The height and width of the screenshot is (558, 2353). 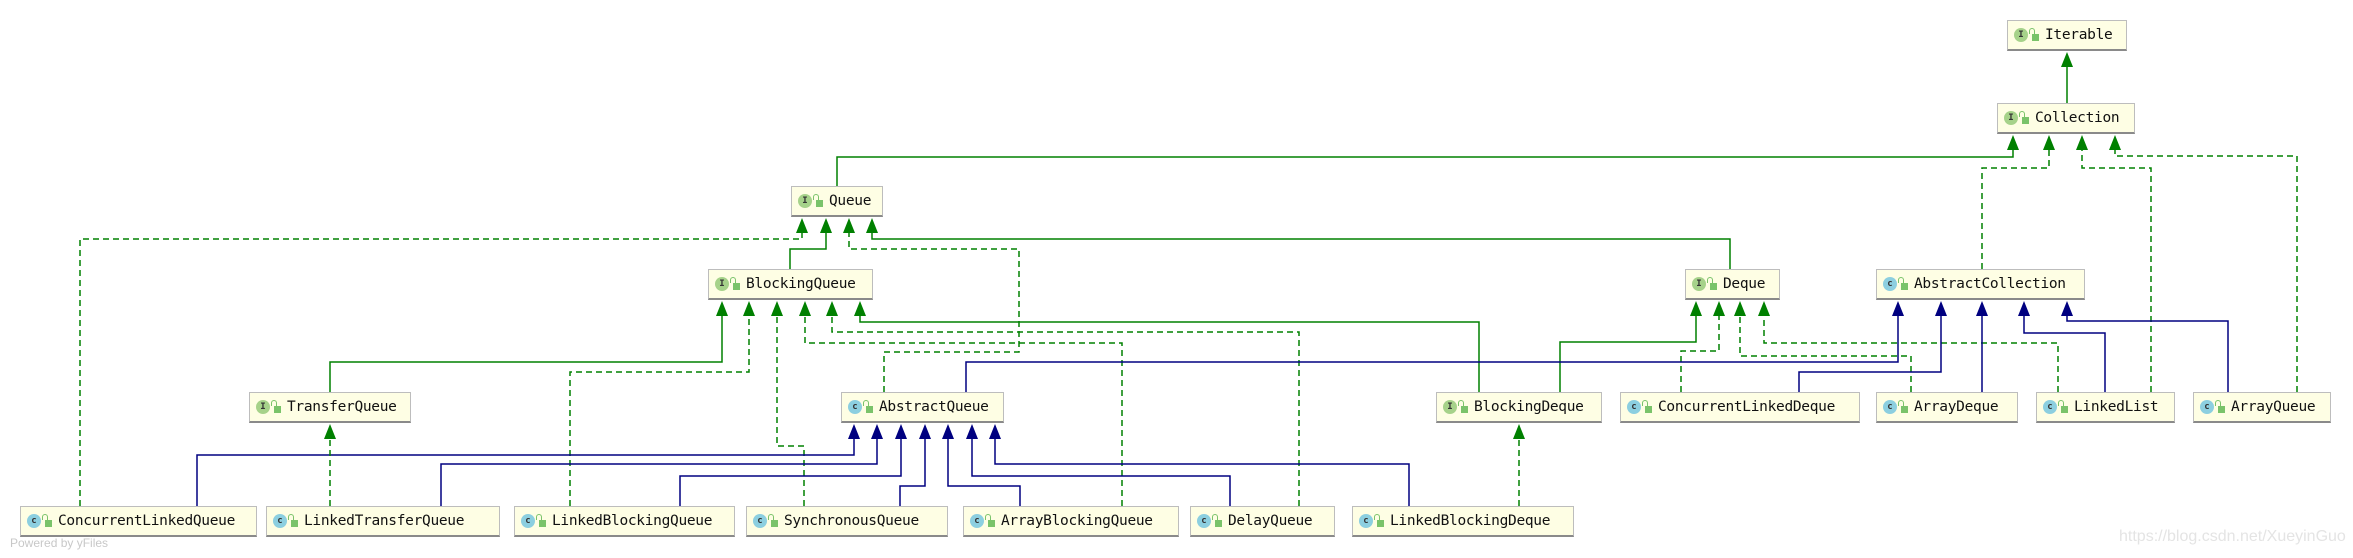 What do you see at coordinates (2066, 118) in the screenshot?
I see `node-collection: I Collection` at bounding box center [2066, 118].